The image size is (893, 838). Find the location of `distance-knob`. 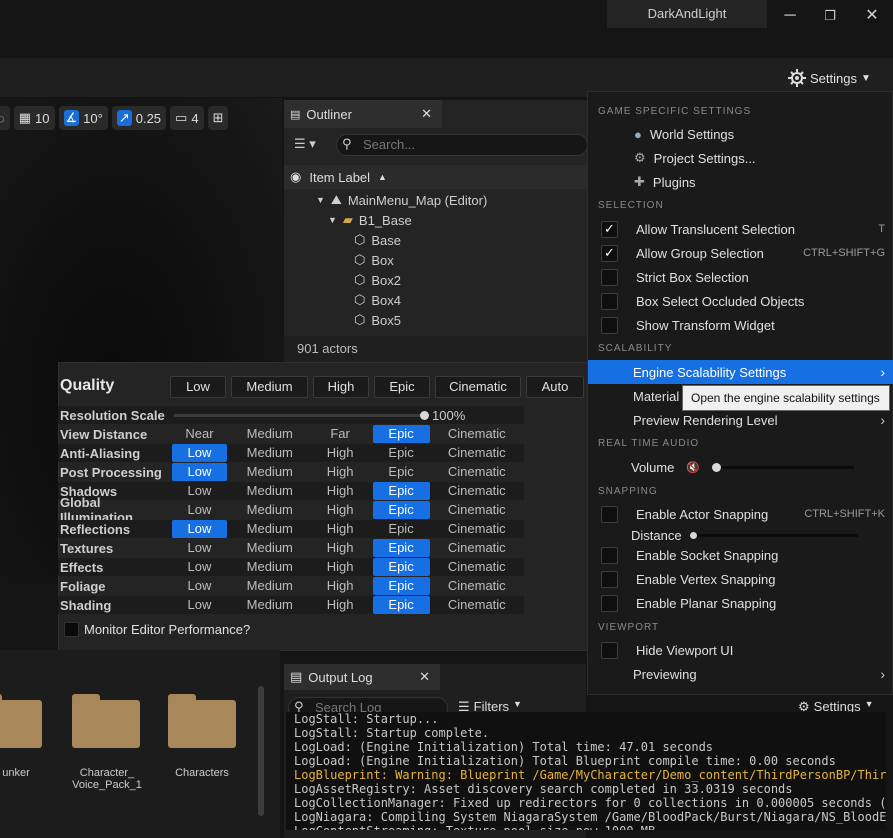

distance-knob is located at coordinates (693, 535).